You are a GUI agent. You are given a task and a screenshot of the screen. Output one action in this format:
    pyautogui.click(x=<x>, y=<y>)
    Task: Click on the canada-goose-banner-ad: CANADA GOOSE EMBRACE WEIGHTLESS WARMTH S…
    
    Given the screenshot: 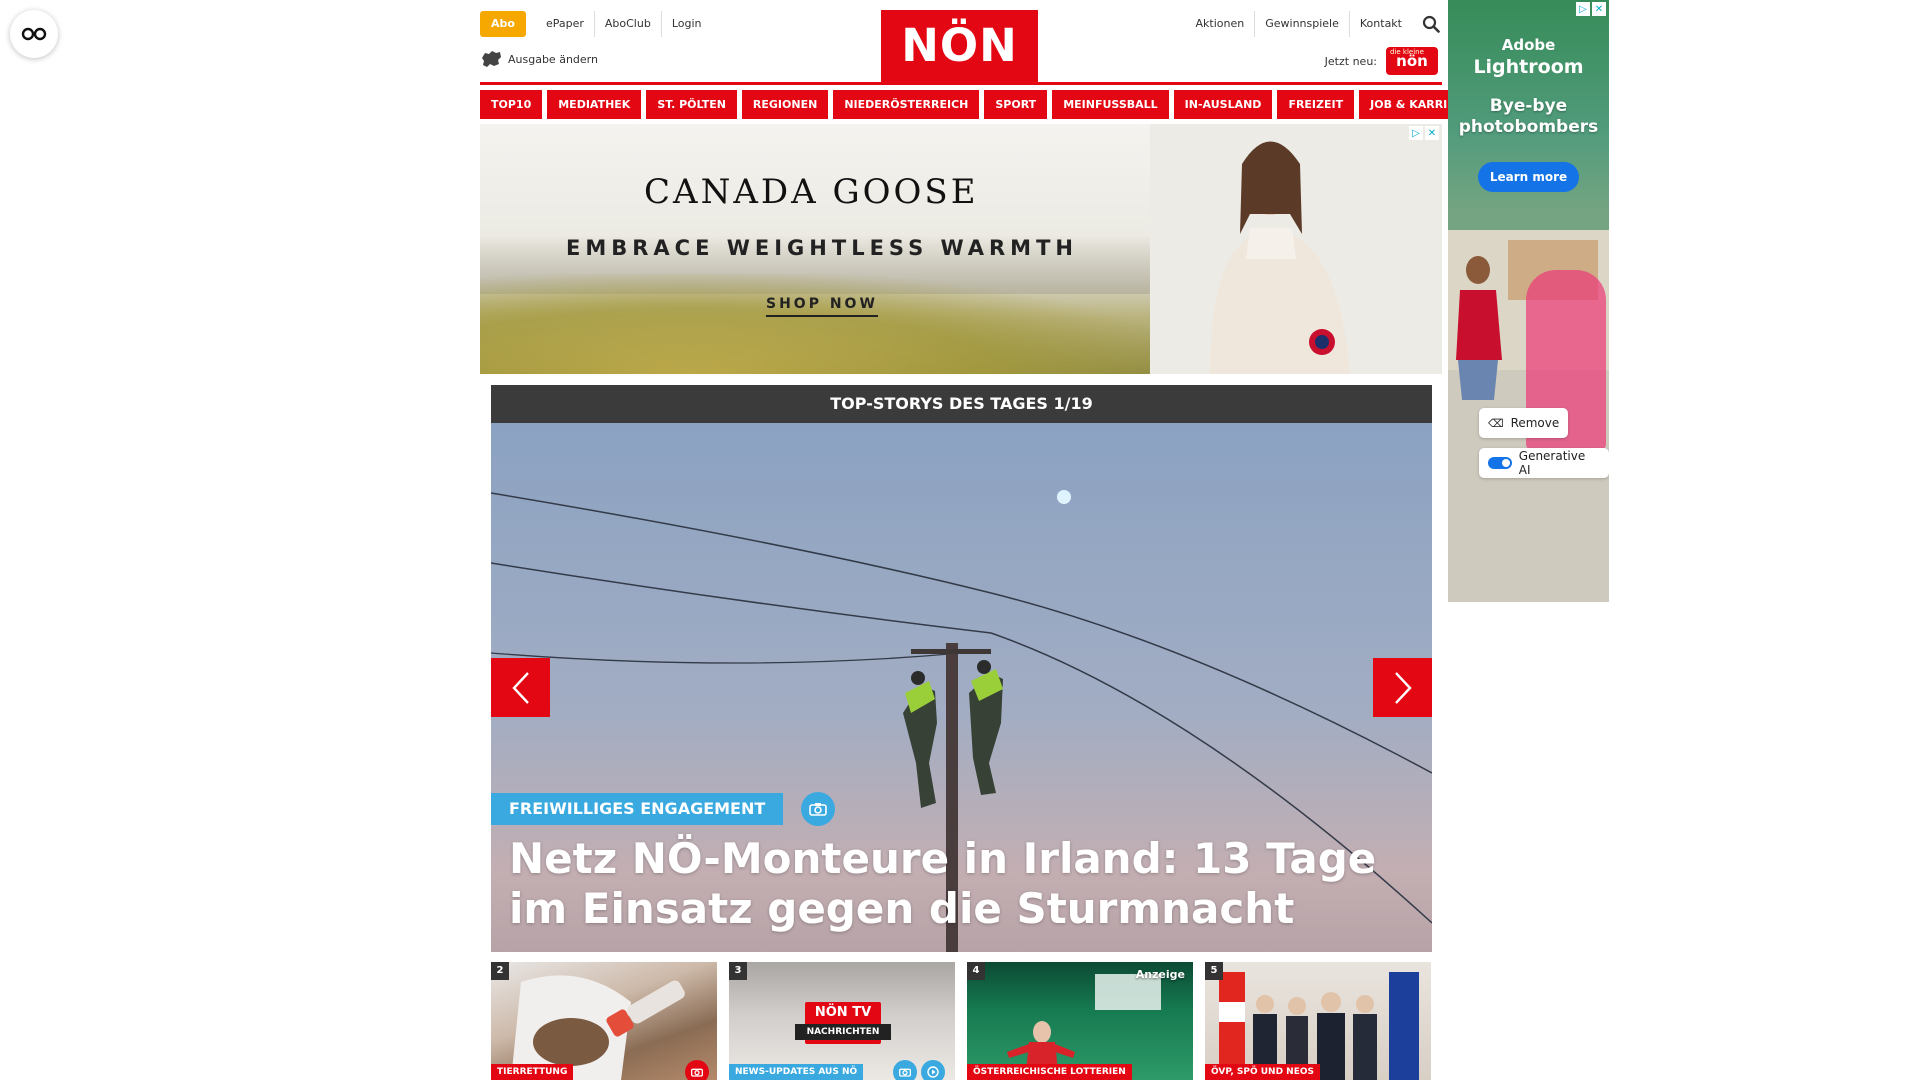 What is the action you would take?
    pyautogui.click(x=961, y=249)
    